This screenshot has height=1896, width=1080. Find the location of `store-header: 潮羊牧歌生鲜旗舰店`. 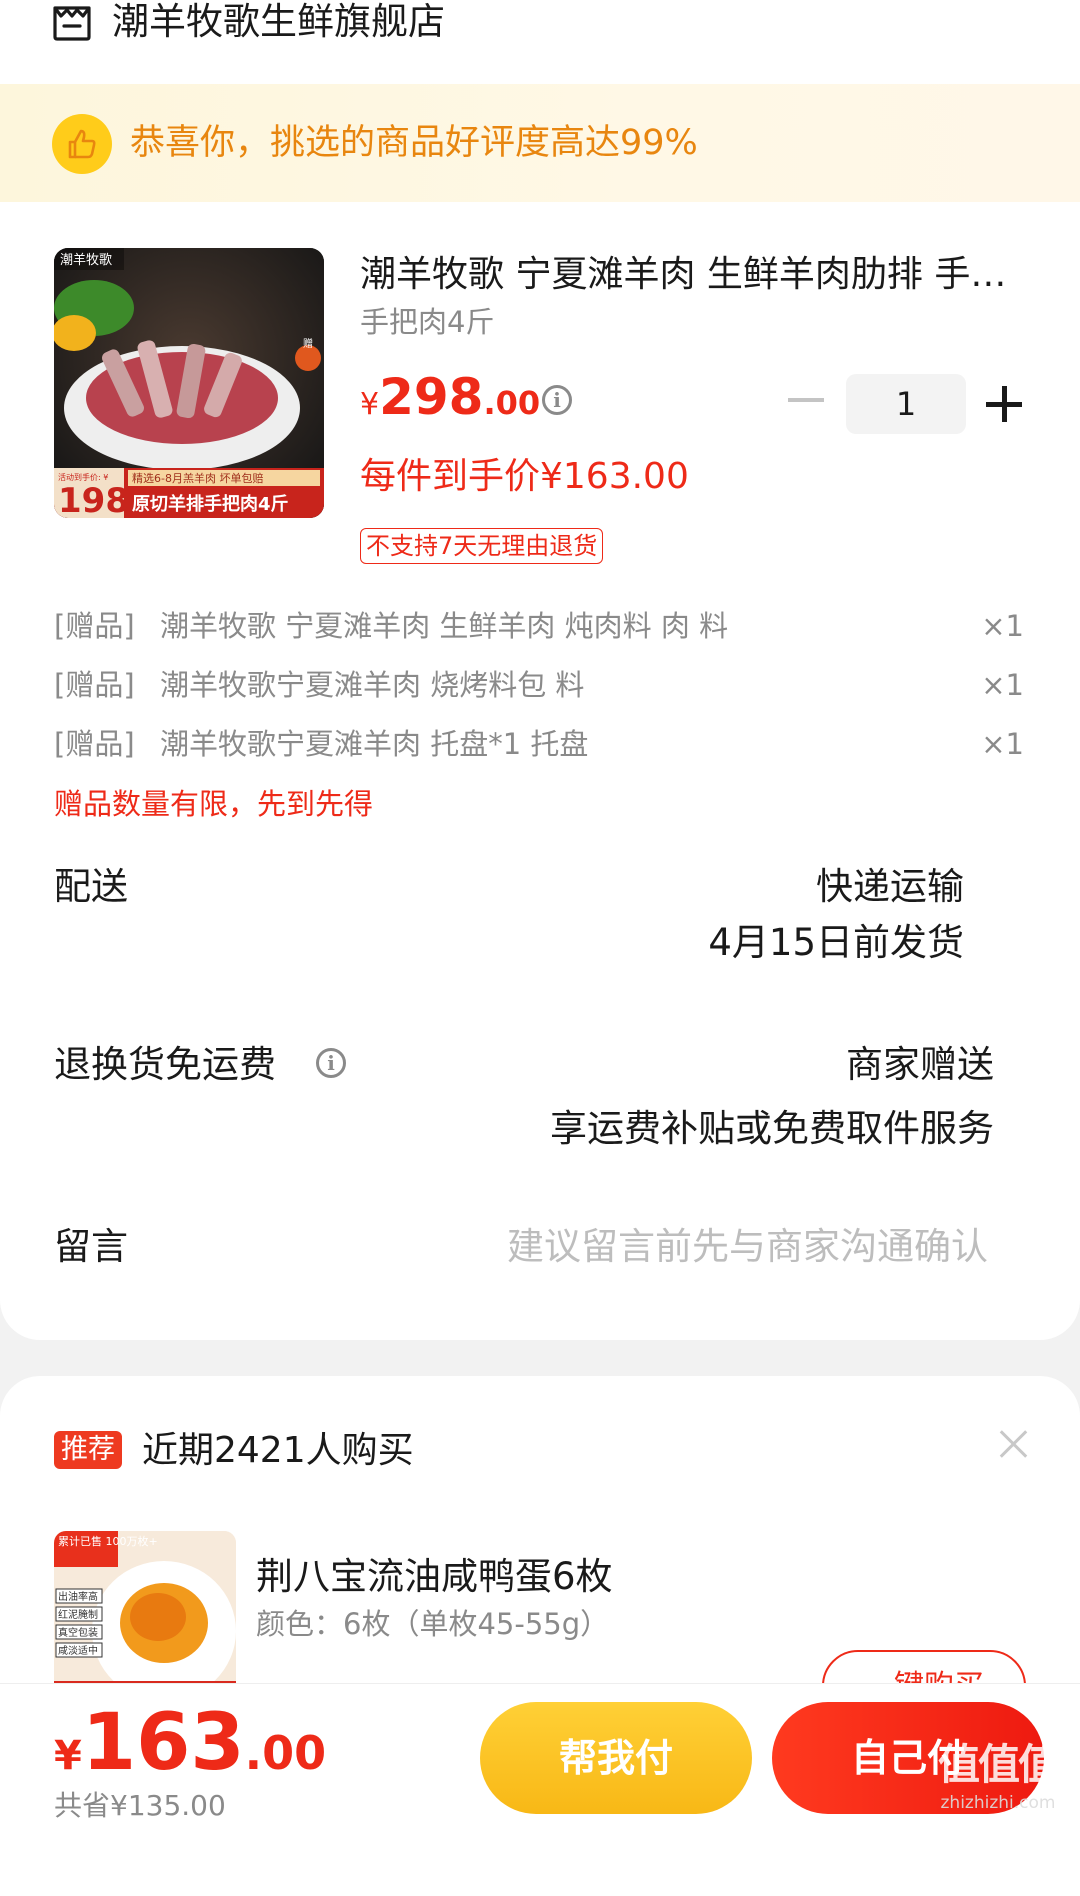

store-header: 潮羊牧歌生鲜旗舰店 is located at coordinates (540, 42).